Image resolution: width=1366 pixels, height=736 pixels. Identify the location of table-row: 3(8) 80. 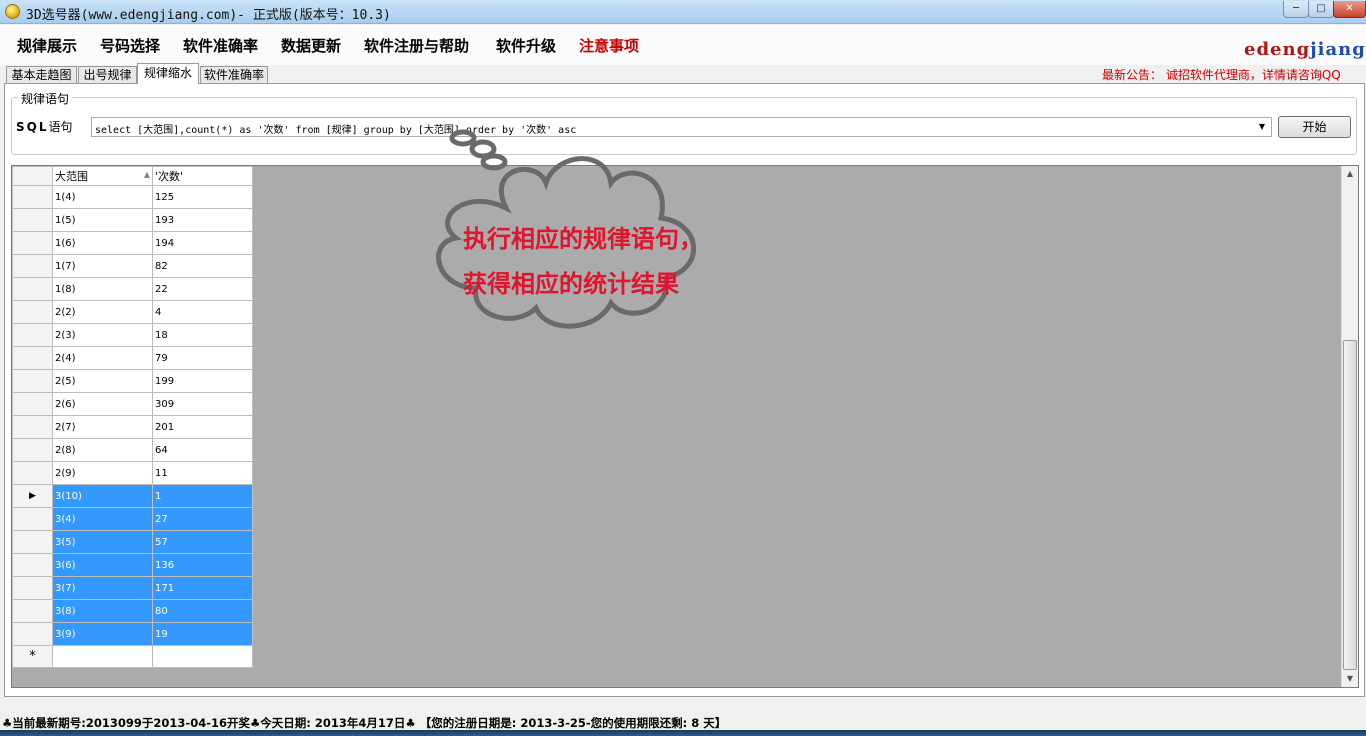
(132, 611).